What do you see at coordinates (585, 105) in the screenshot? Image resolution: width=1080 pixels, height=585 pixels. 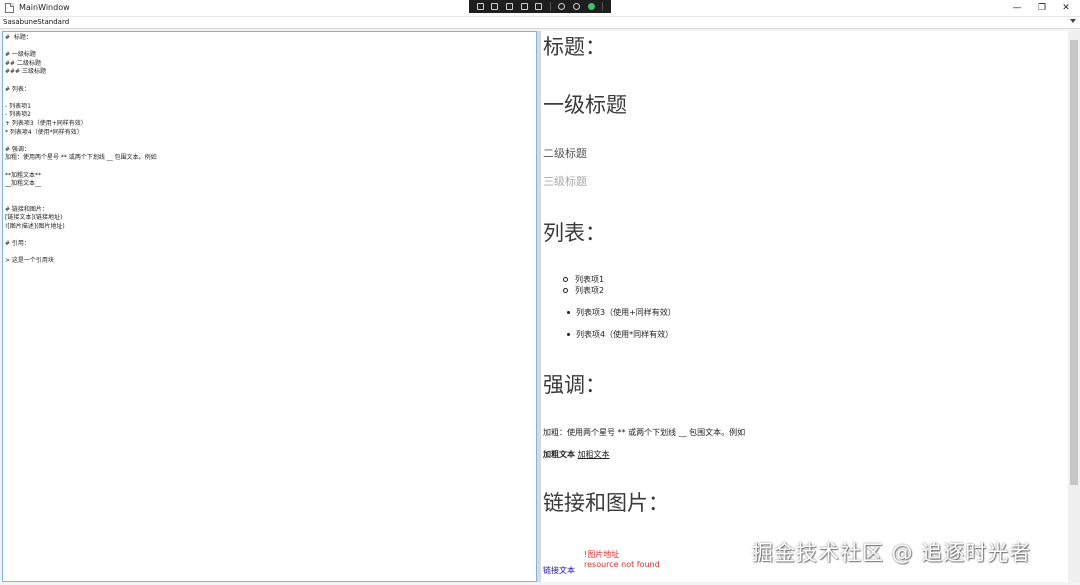 I see `preview-h1: 一级标题` at bounding box center [585, 105].